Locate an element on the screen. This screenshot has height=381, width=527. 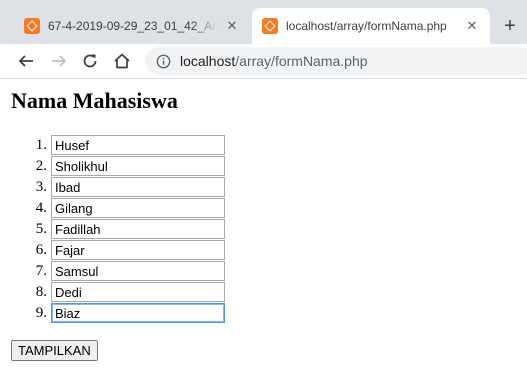
browser-toolbar: localhost/array/formNama.php is located at coordinates (263, 61).